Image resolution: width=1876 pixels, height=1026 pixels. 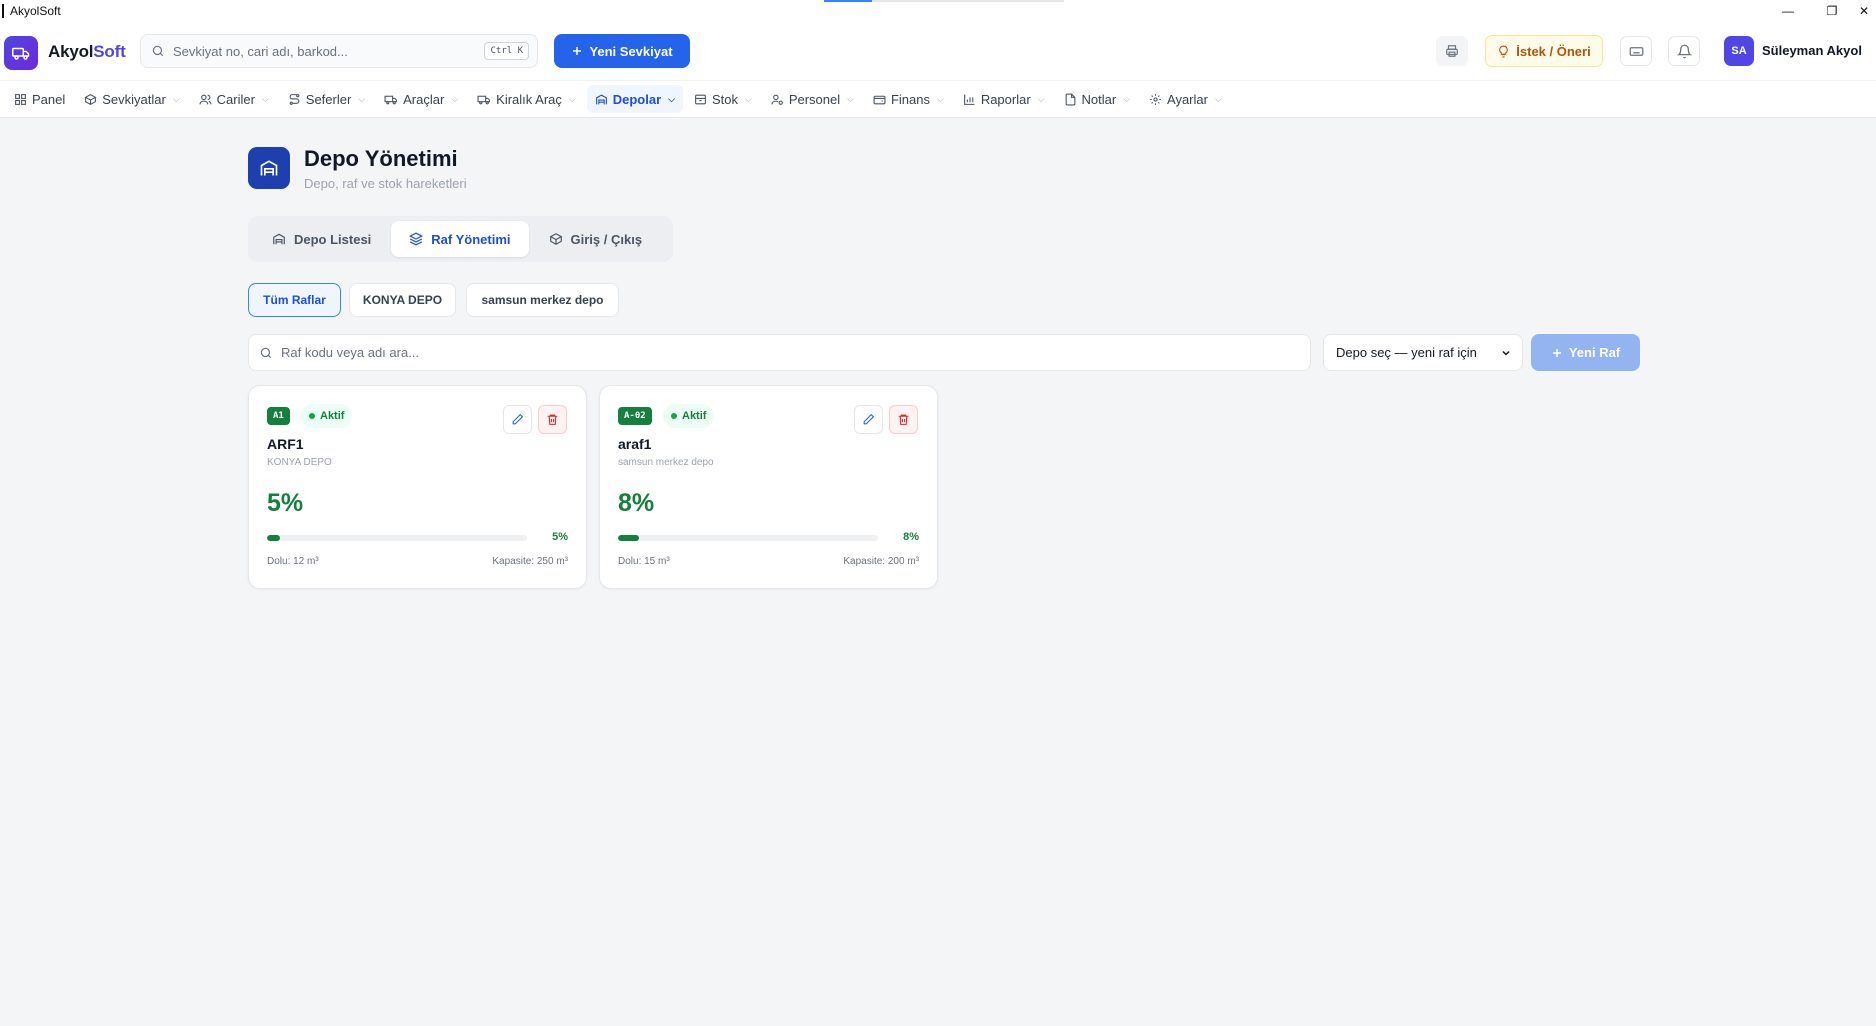 I want to click on printer-button, so click(x=1452, y=51).